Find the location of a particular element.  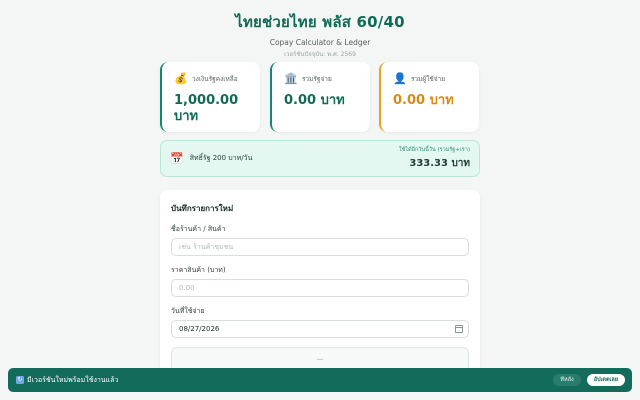

calendar-picker-icon is located at coordinates (459, 329).